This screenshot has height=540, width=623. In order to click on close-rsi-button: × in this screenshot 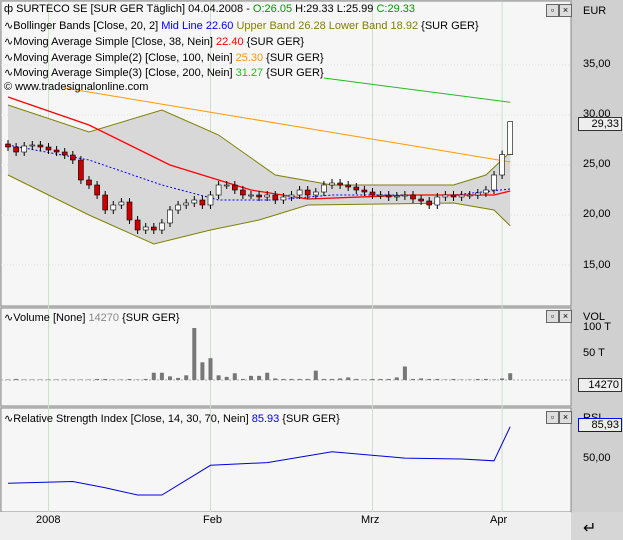, I will do `click(565, 417)`.